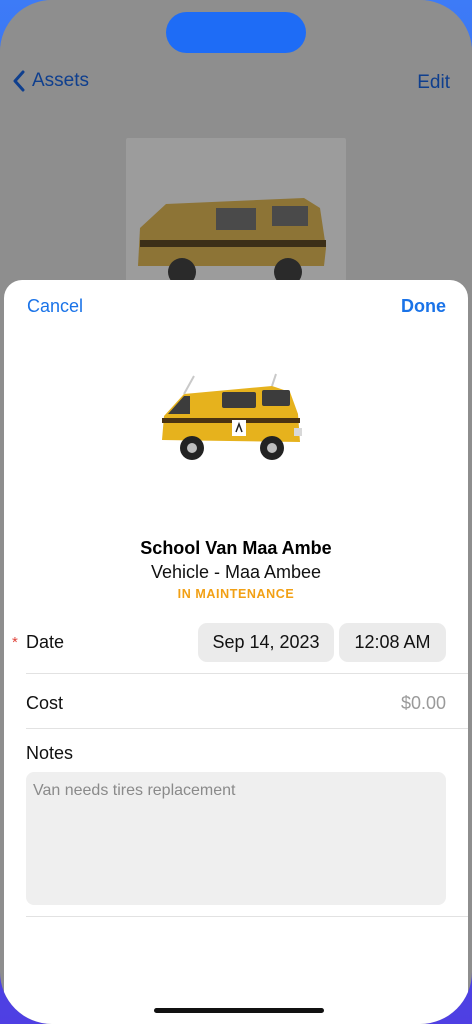  What do you see at coordinates (423, 703) in the screenshot?
I see `cost-input: $0.00` at bounding box center [423, 703].